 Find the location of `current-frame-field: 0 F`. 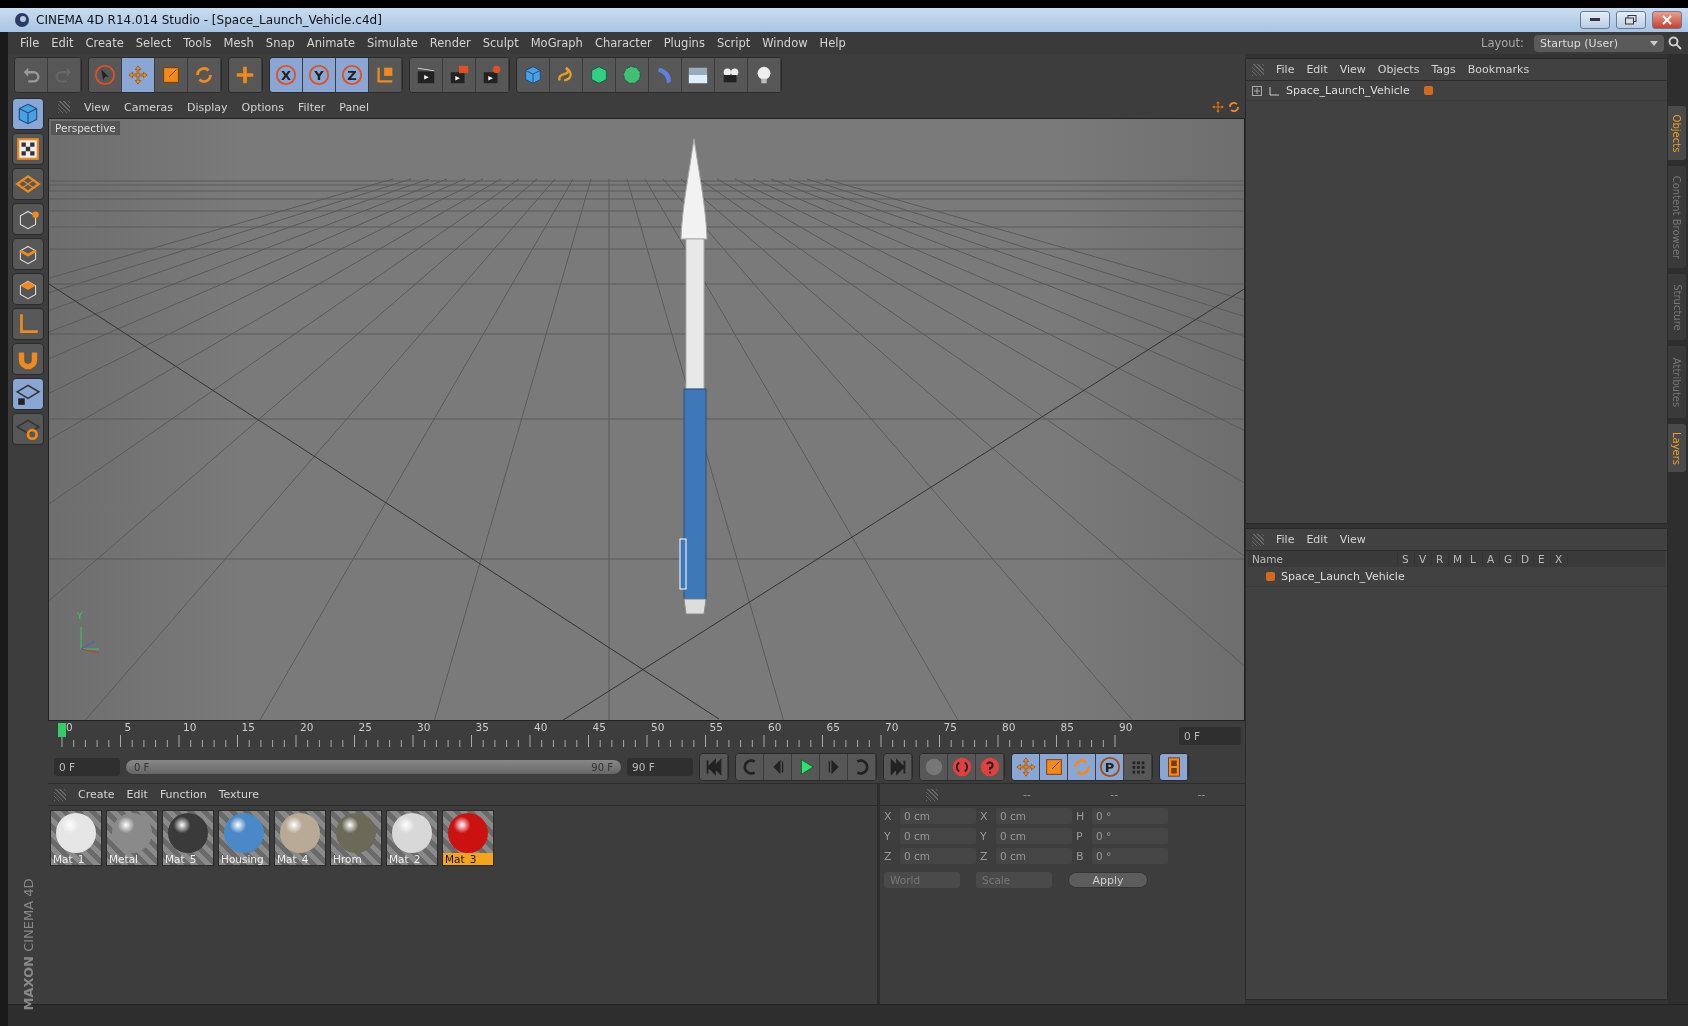

current-frame-field: 0 F is located at coordinates (1210, 736).